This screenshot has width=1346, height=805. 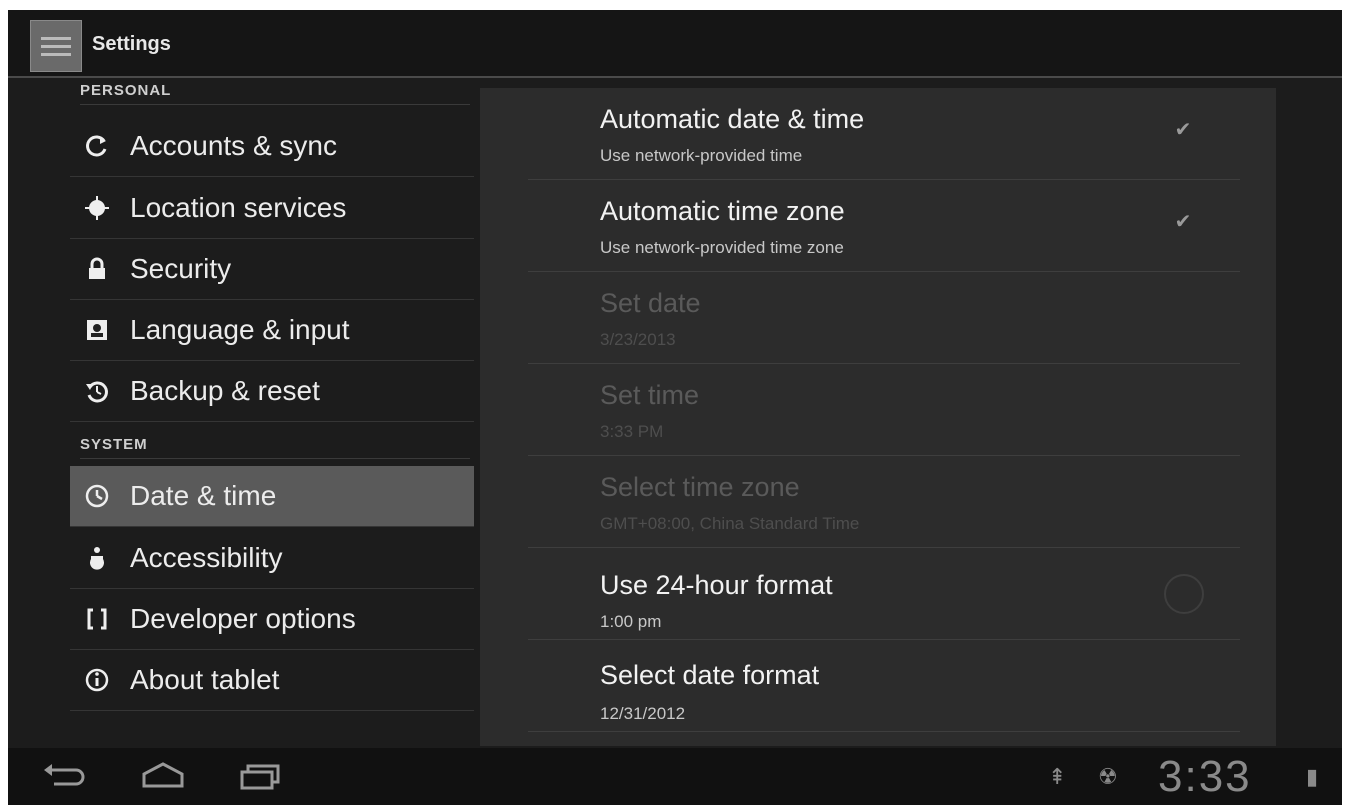 What do you see at coordinates (97, 269) in the screenshot?
I see `lock-icon` at bounding box center [97, 269].